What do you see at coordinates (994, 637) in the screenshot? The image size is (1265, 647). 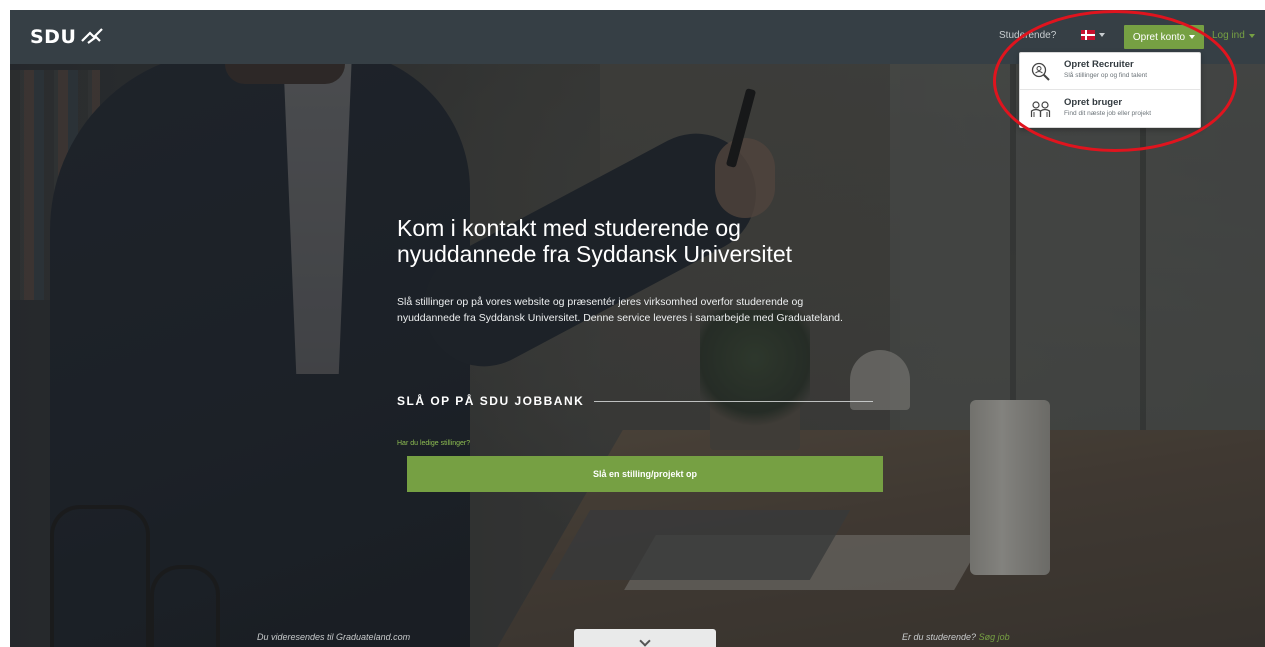 I see `search-jobs-link: Søg job` at bounding box center [994, 637].